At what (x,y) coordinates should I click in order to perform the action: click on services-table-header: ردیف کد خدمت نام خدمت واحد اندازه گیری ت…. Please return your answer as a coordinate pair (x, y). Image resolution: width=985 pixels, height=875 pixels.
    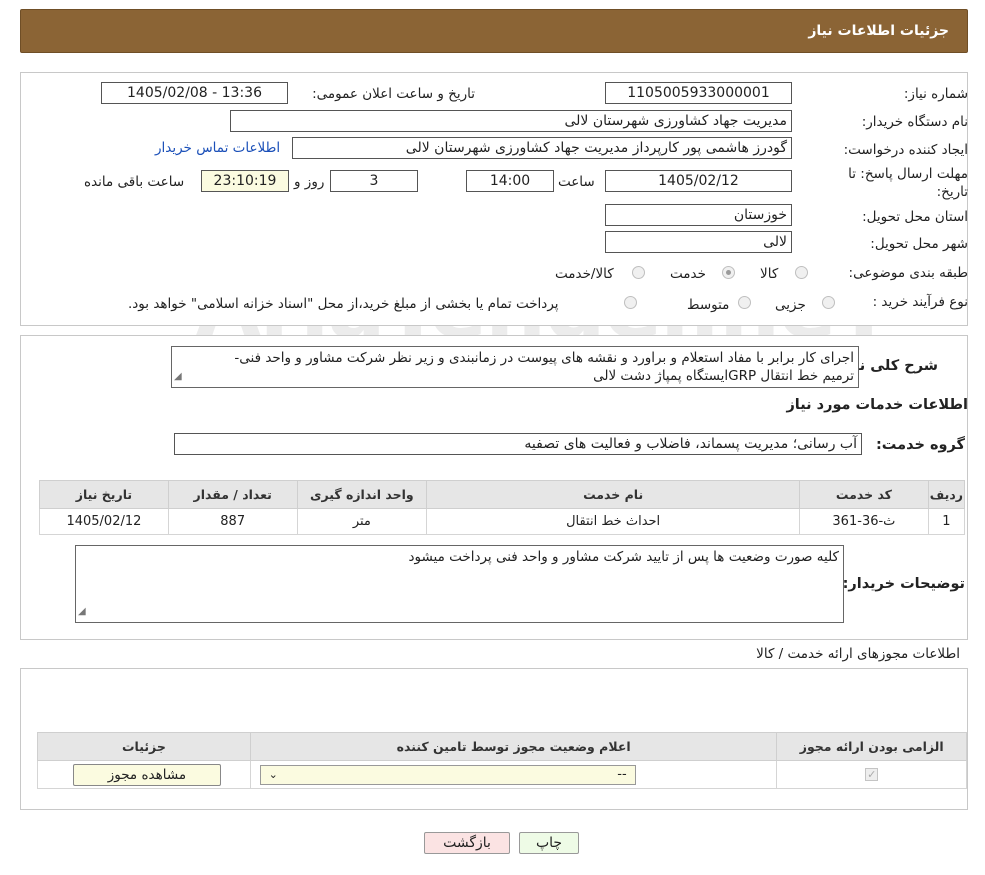
    Looking at the image, I should click on (502, 494).